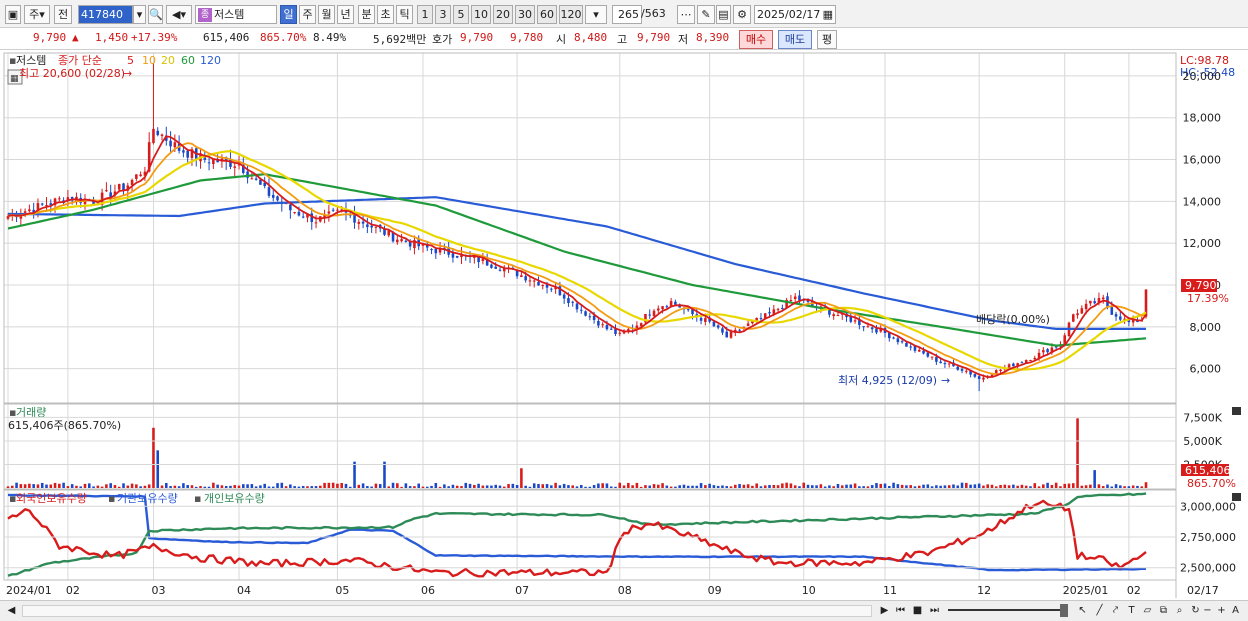 The width and height of the screenshot is (1248, 621). Describe the element at coordinates (154, 37) in the screenshot. I see `price-change-pct: +17.39%` at that location.